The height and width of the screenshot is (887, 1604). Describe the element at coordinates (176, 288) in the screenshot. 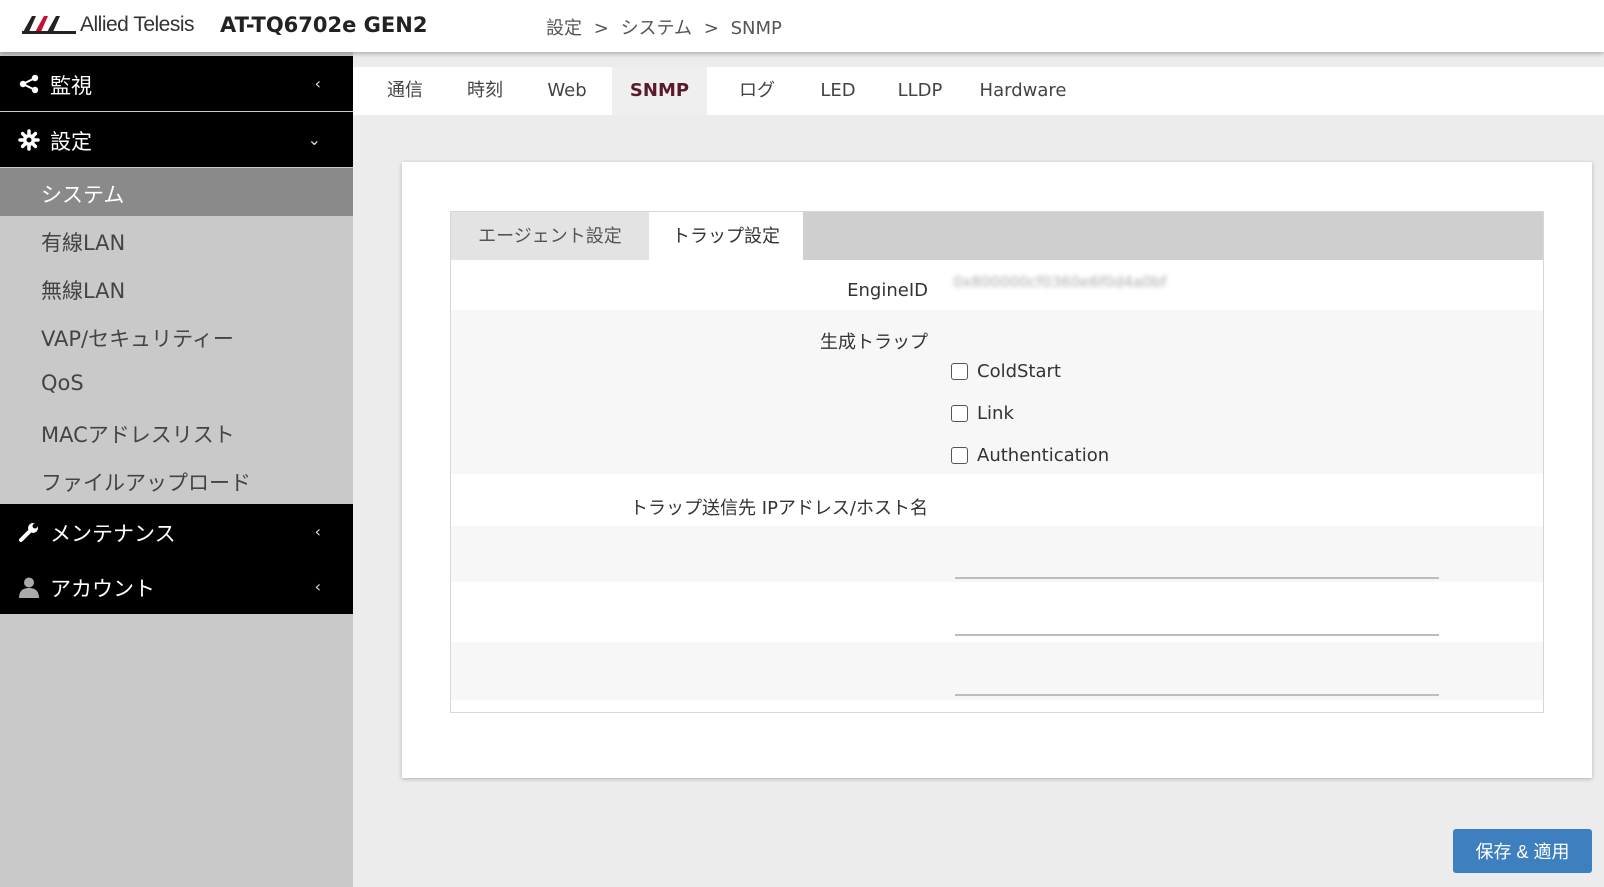

I see `sidebar-item-wireless-lan: 無線LAN` at that location.